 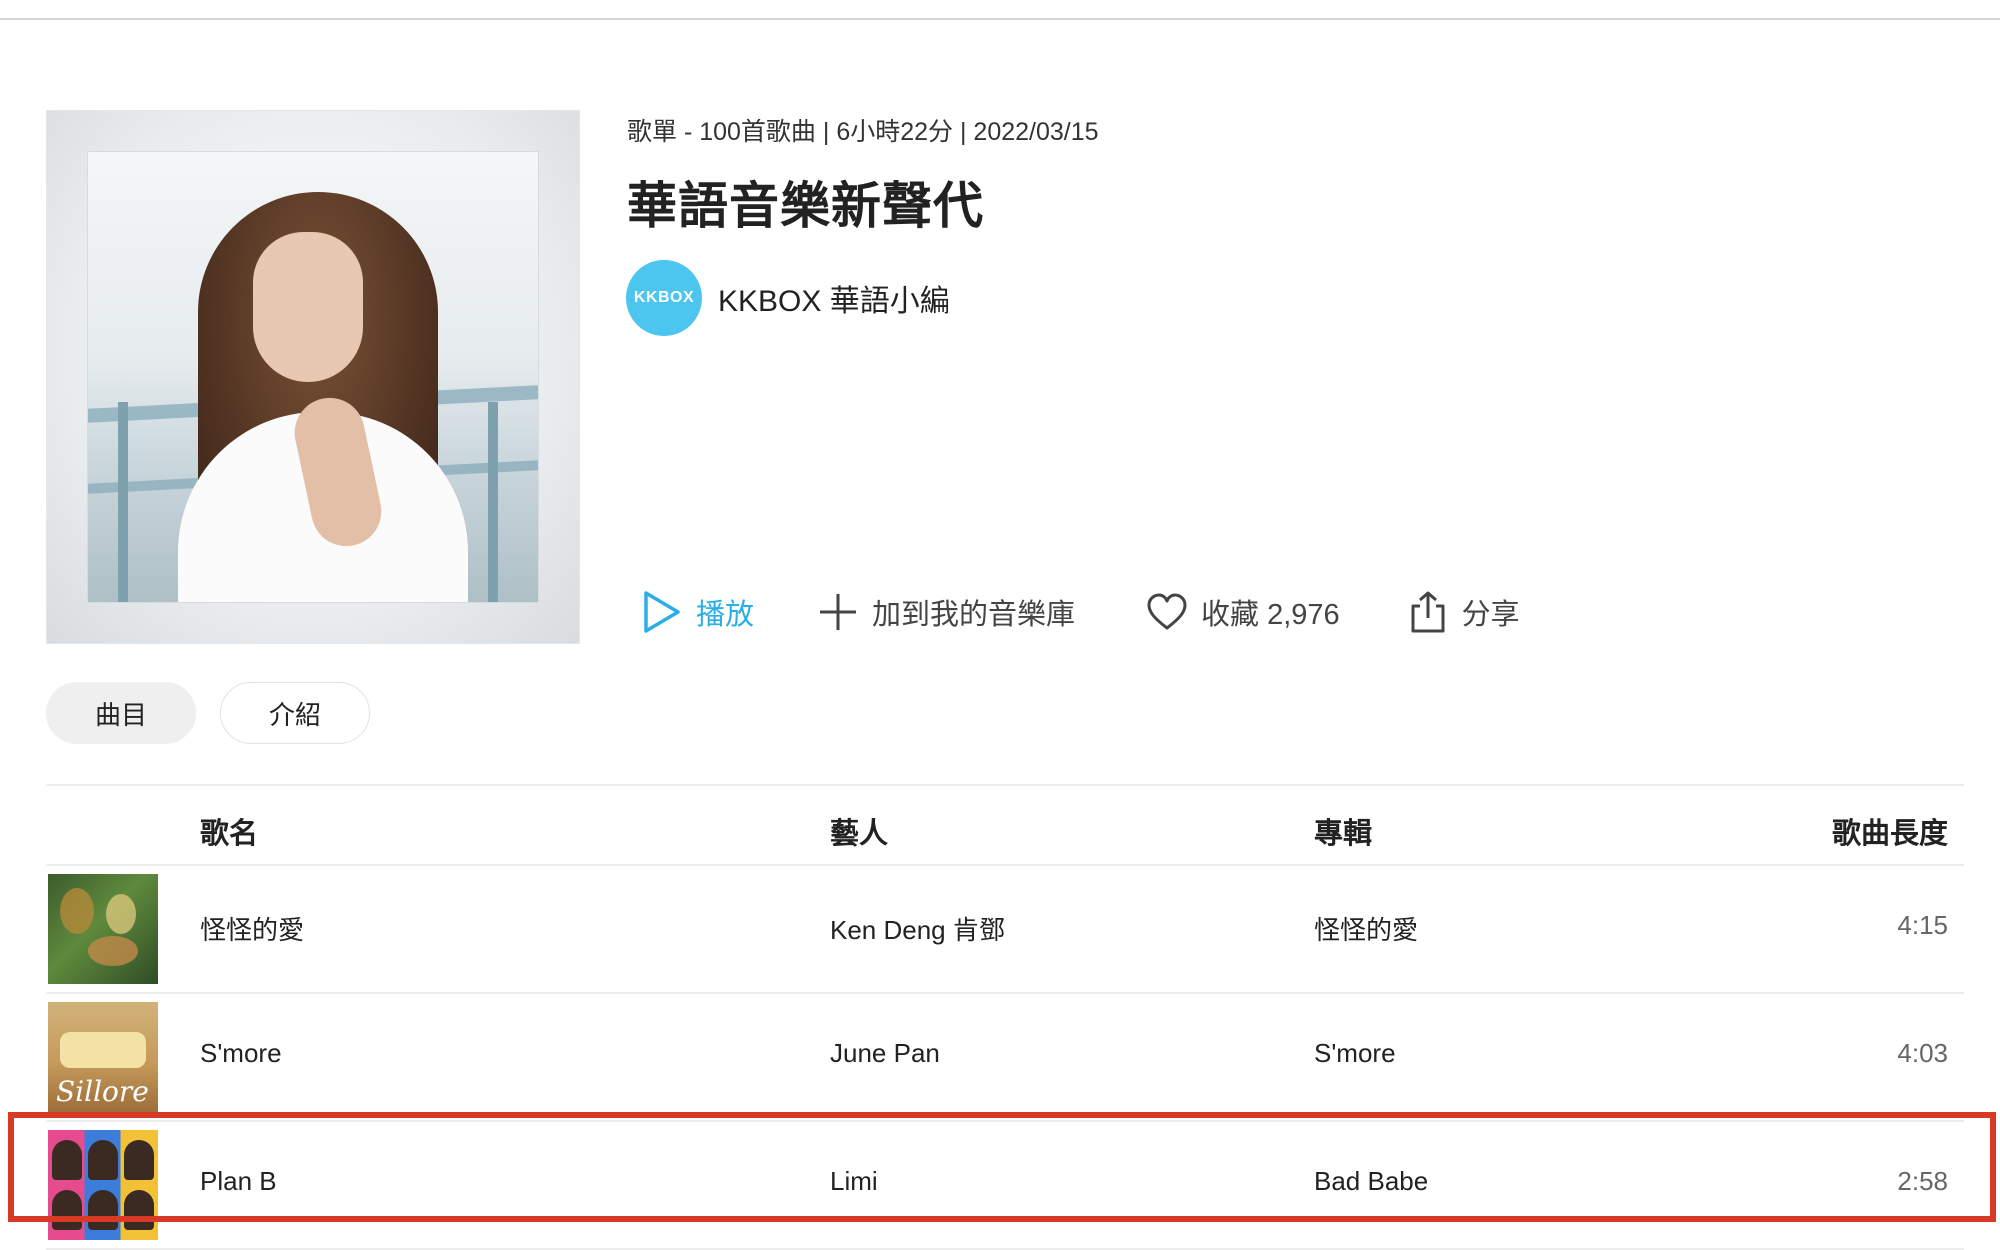 What do you see at coordinates (241, 1053) in the screenshot?
I see `song-name: S'more` at bounding box center [241, 1053].